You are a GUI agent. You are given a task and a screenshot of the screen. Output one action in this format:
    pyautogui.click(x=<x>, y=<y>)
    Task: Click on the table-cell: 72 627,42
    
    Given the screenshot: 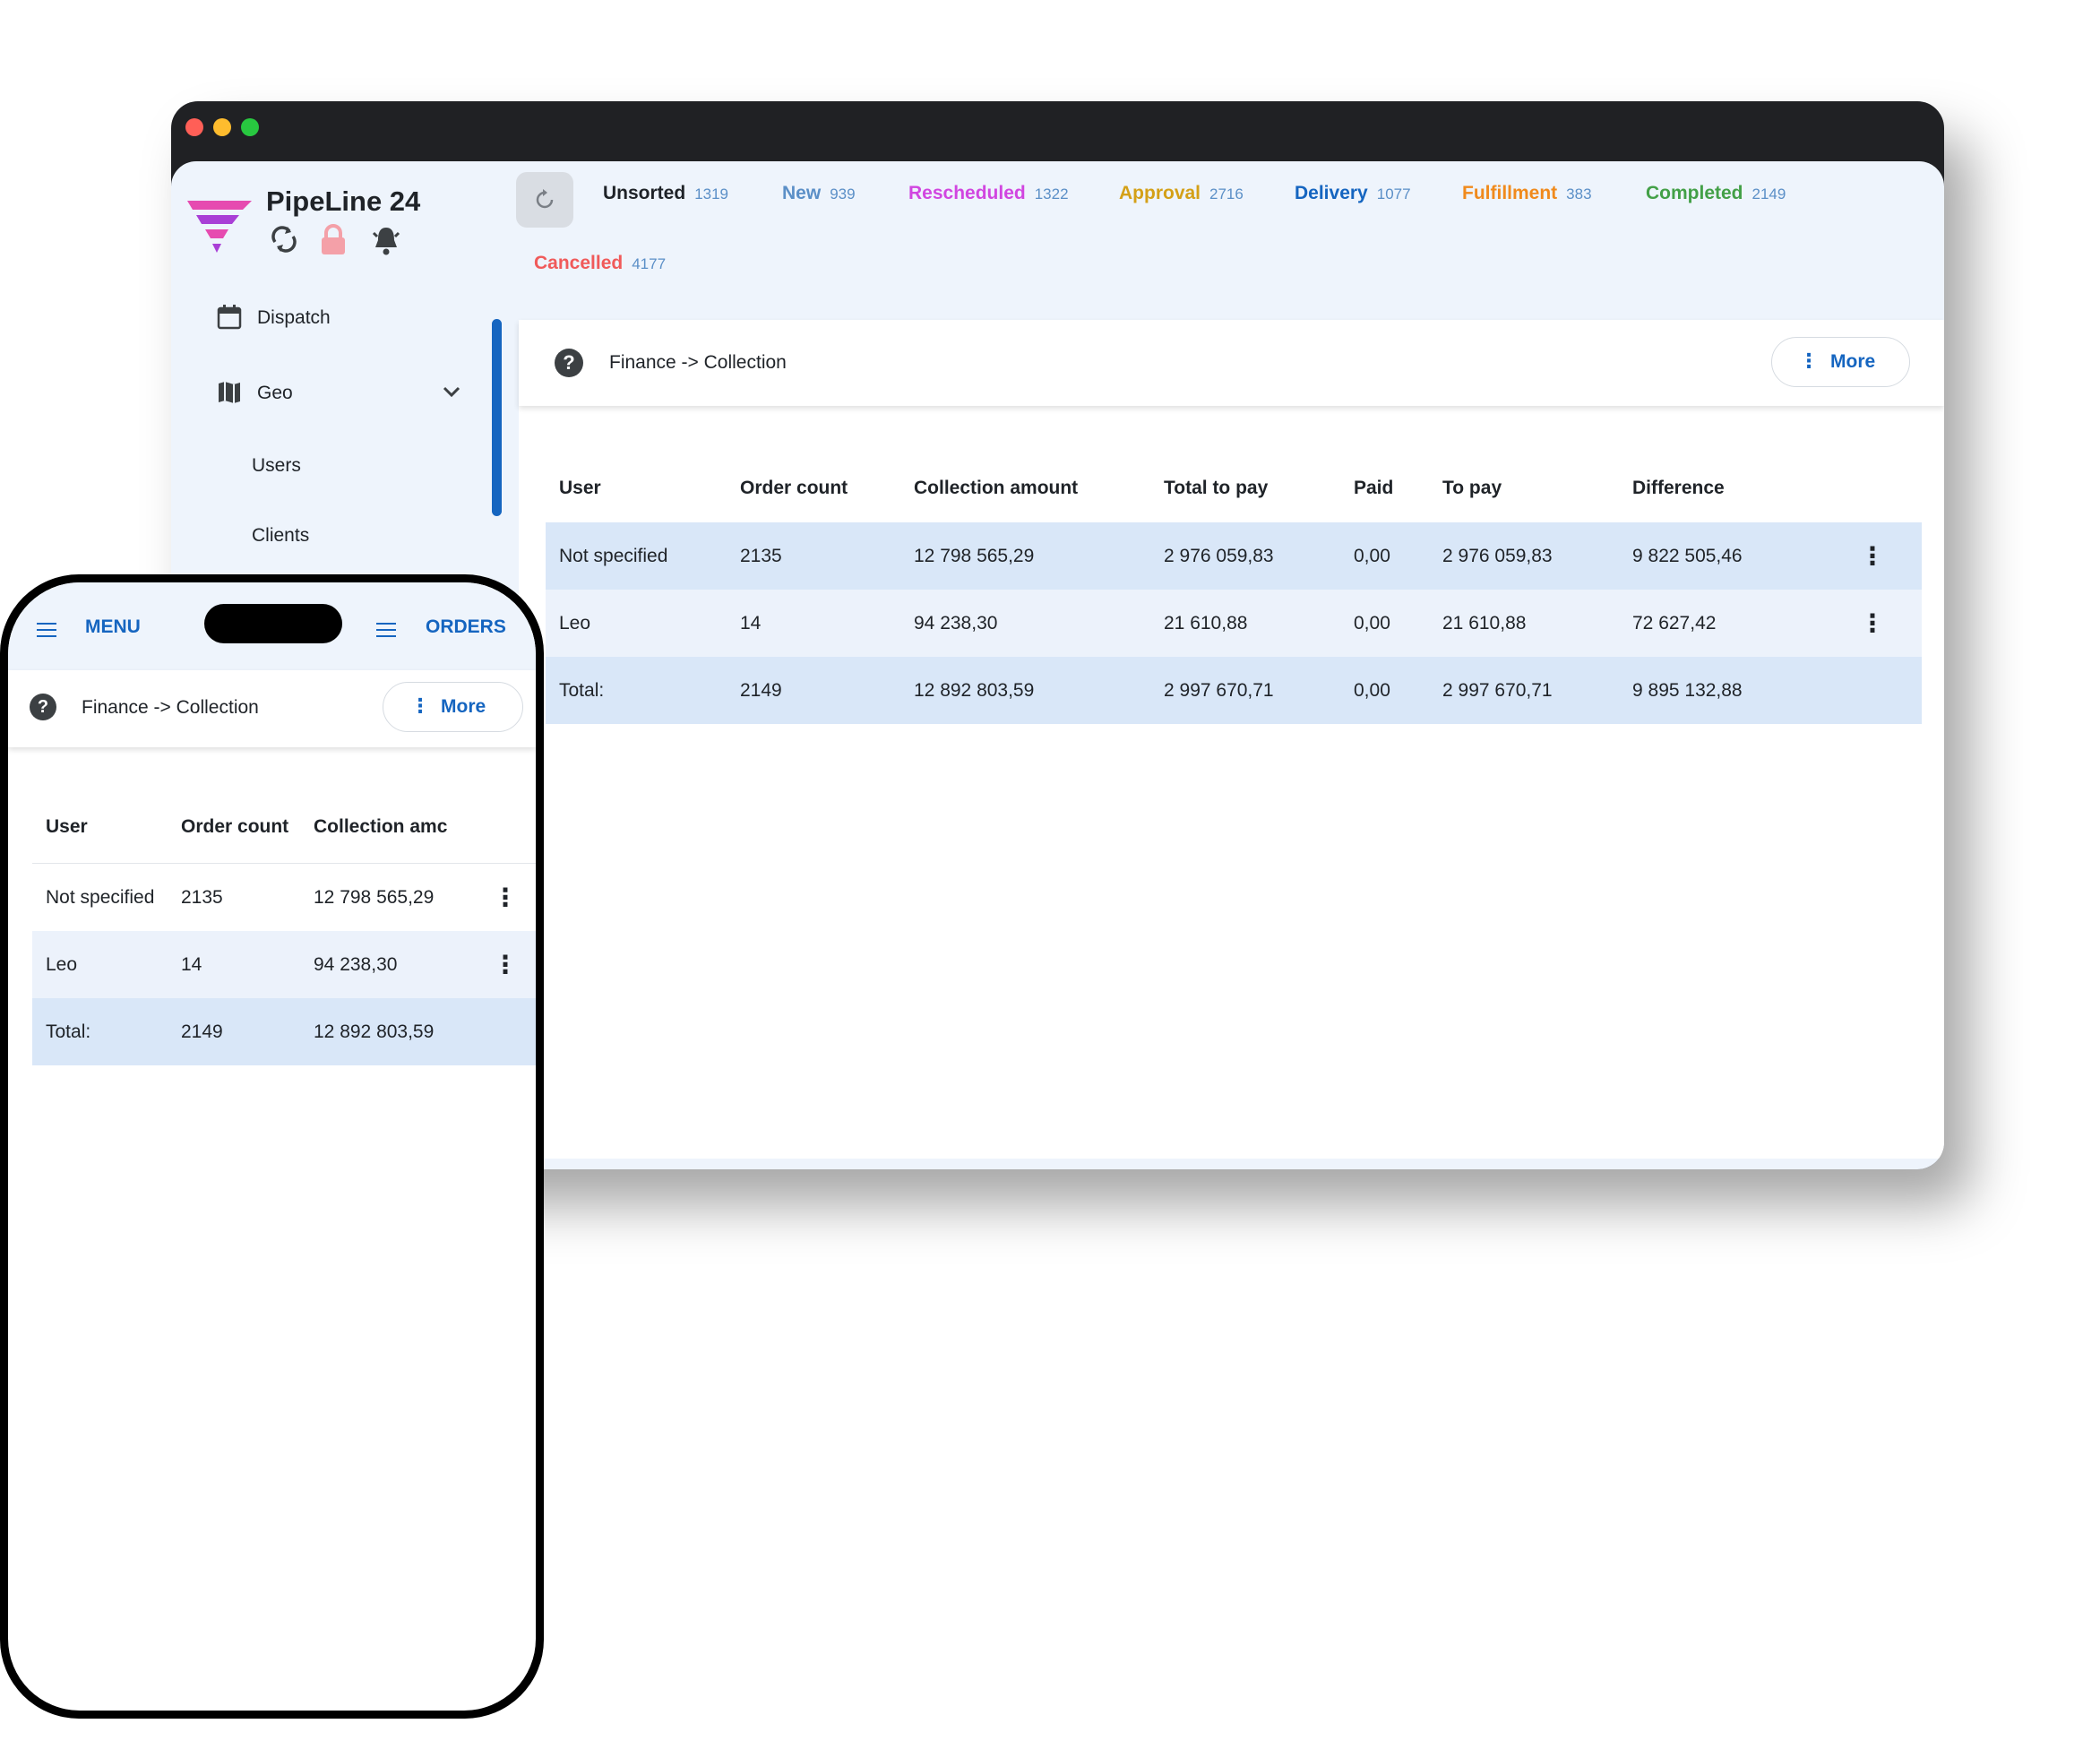 What is the action you would take?
    pyautogui.click(x=1727, y=623)
    